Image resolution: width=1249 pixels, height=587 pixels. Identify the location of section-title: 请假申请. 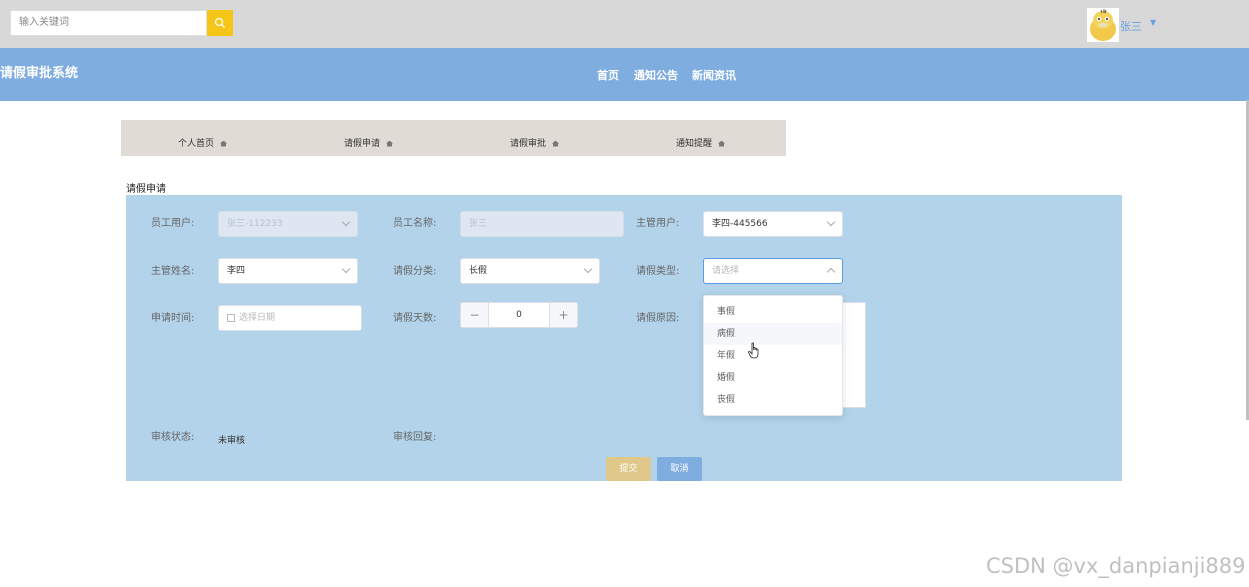
(146, 189).